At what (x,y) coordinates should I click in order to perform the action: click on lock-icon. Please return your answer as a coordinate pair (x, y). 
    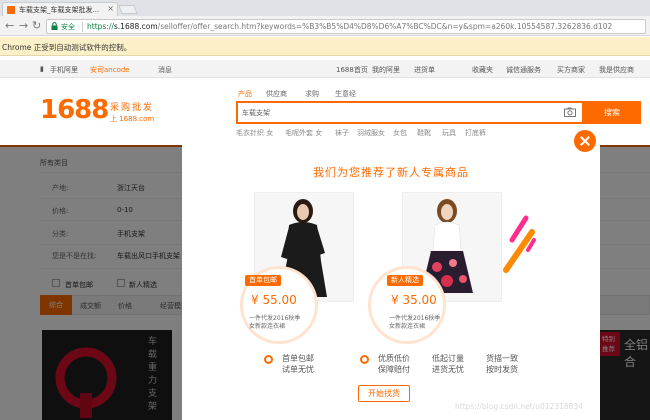
    Looking at the image, I should click on (54, 26).